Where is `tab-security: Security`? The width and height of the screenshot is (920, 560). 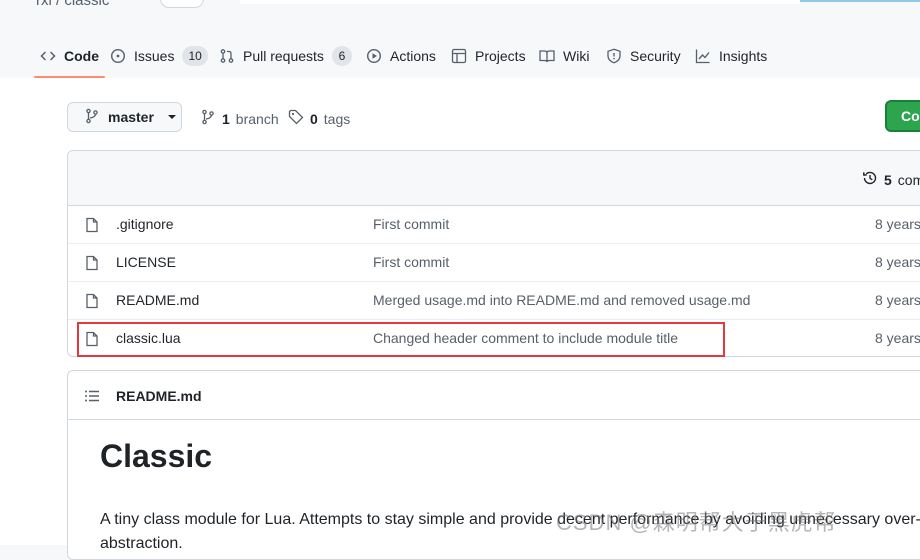 tab-security: Security is located at coordinates (643, 56).